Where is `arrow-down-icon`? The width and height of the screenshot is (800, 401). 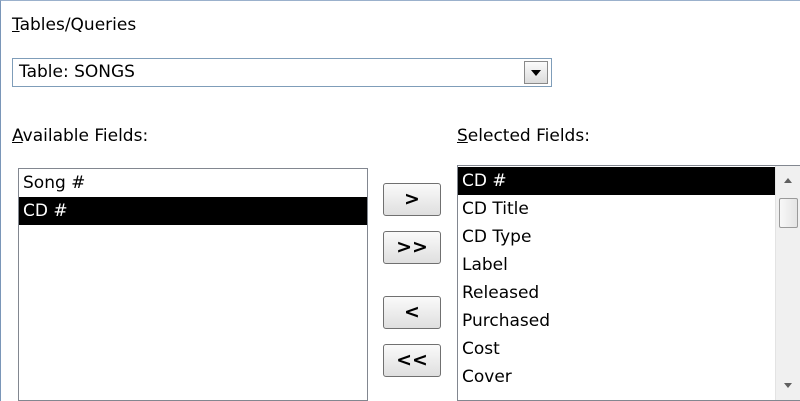 arrow-down-icon is located at coordinates (788, 385).